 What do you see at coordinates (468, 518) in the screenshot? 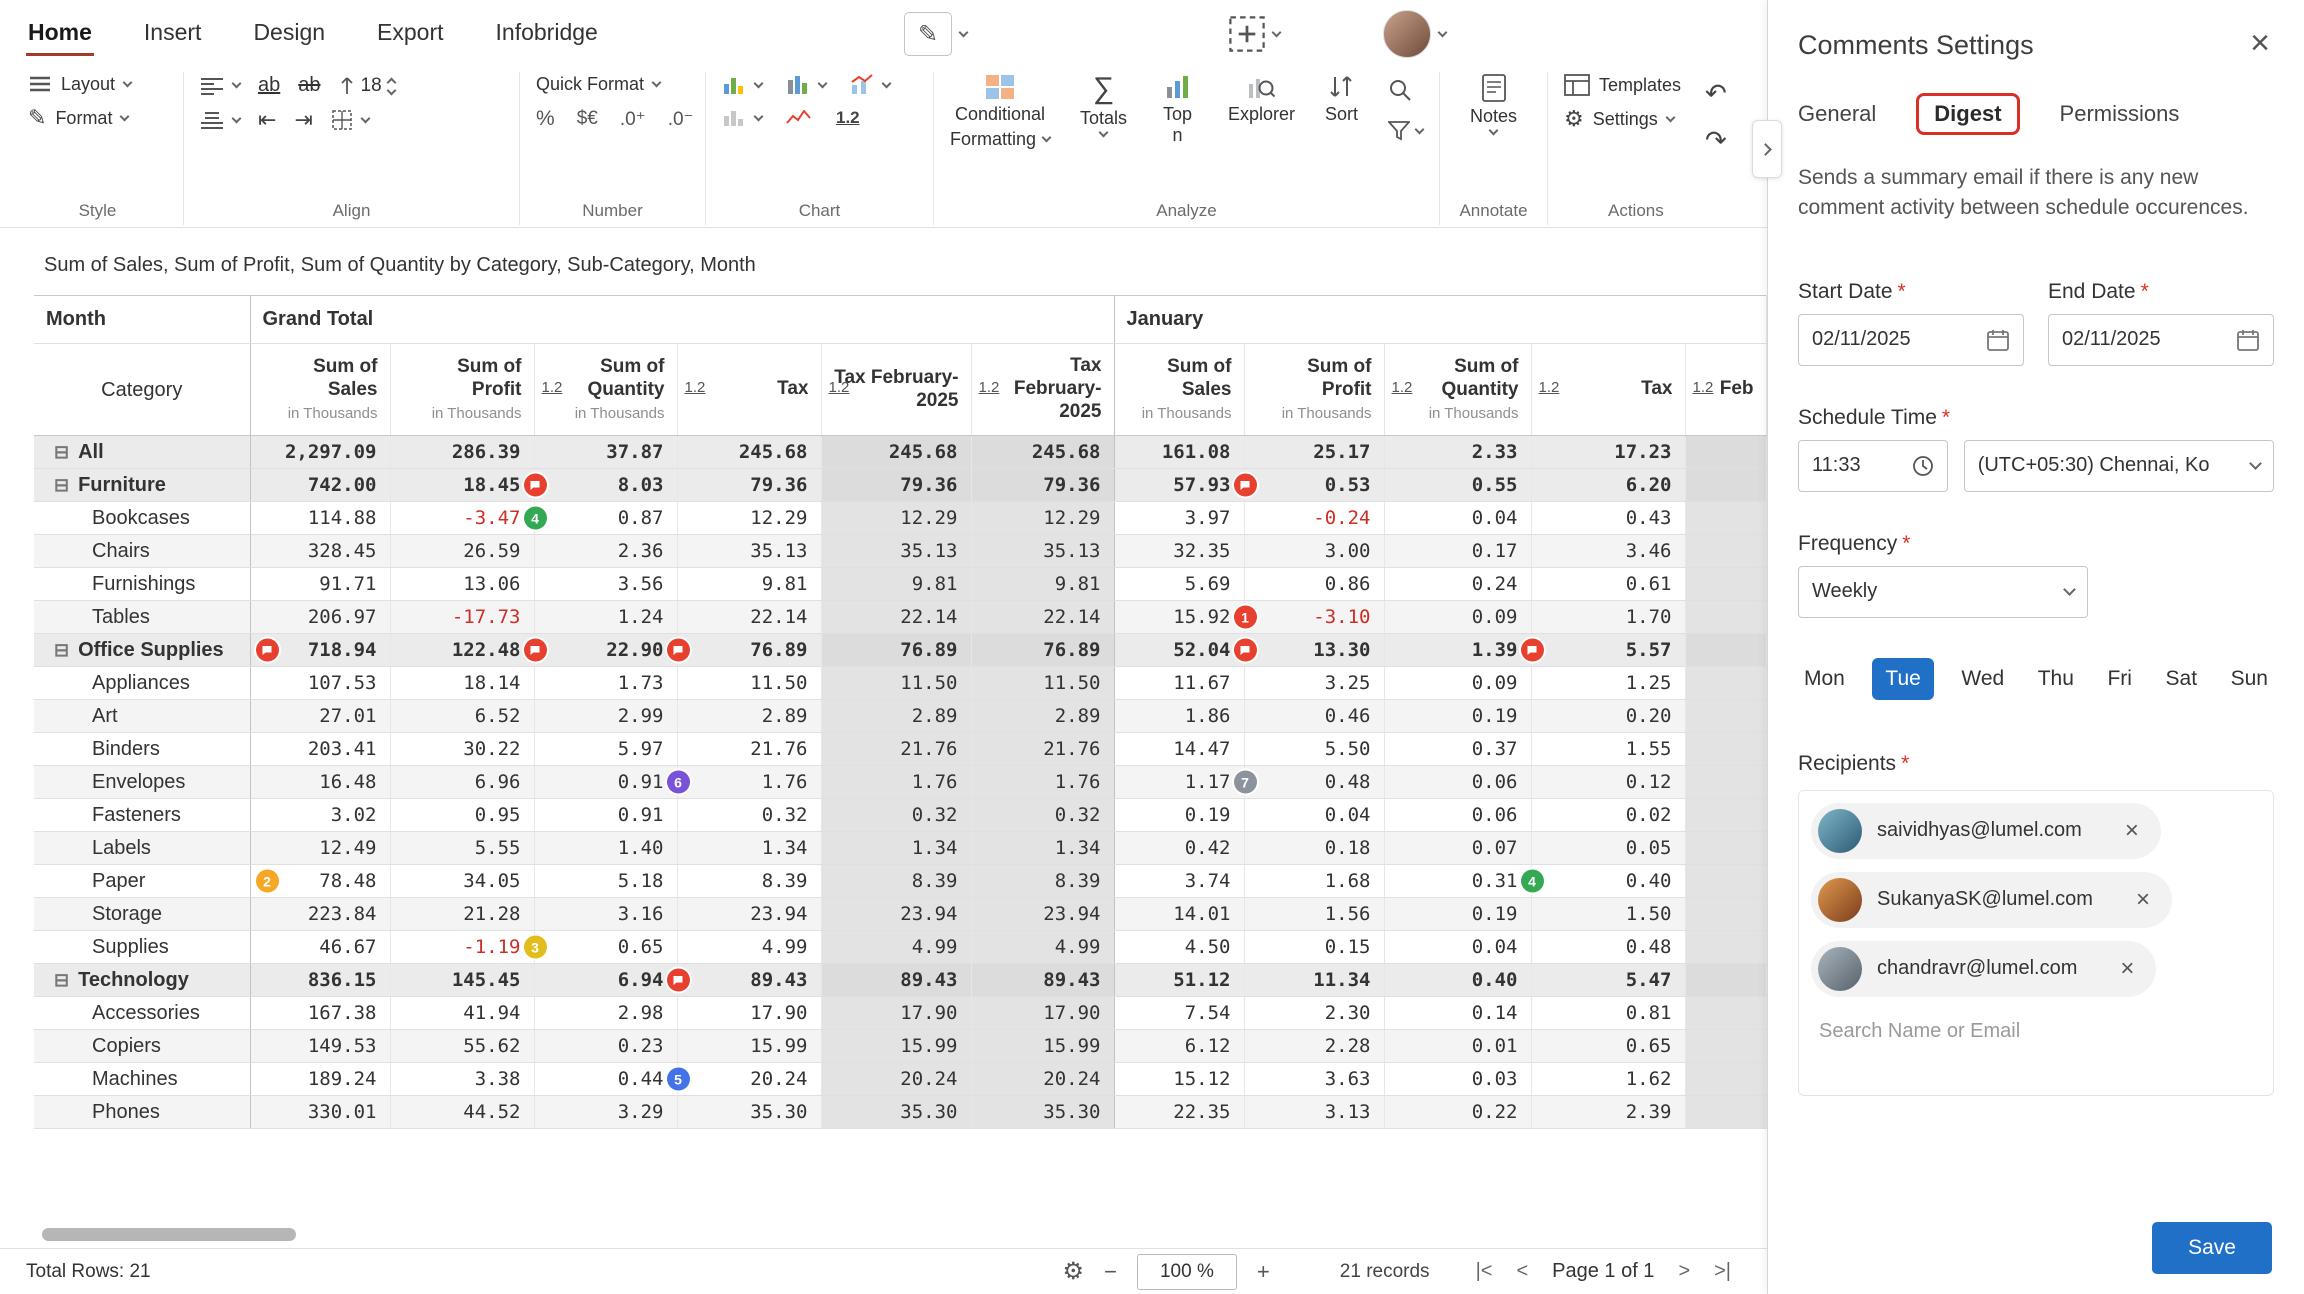
I see `value-cell: -3.47 4` at bounding box center [468, 518].